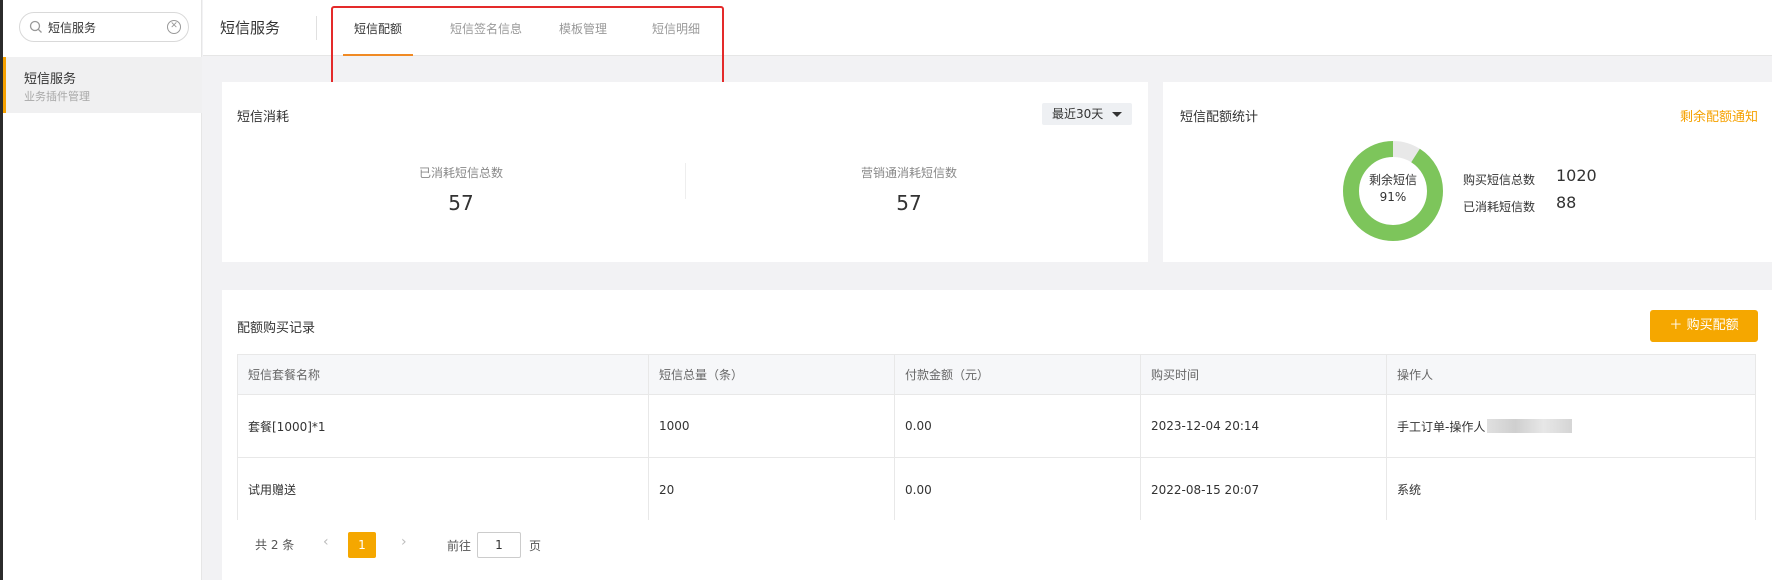 The height and width of the screenshot is (580, 1772). I want to click on legend-consumed-label: 已消耗短信数, so click(1499, 207).